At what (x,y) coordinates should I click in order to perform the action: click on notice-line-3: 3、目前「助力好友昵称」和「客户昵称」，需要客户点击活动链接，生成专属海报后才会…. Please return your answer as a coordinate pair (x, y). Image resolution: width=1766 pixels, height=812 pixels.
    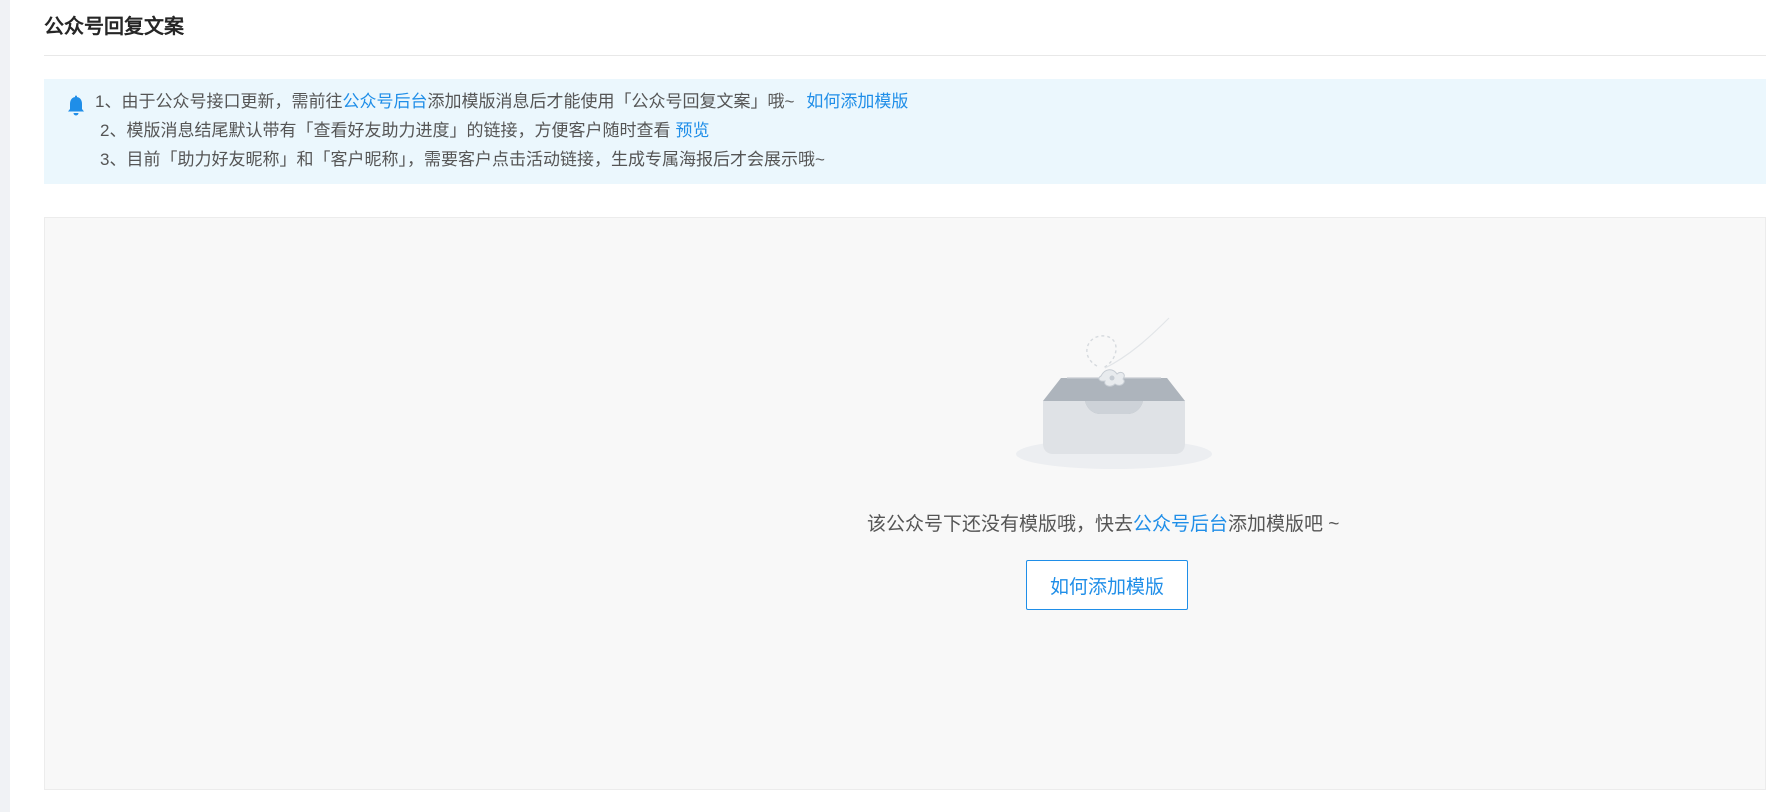
    Looking at the image, I should click on (460, 160).